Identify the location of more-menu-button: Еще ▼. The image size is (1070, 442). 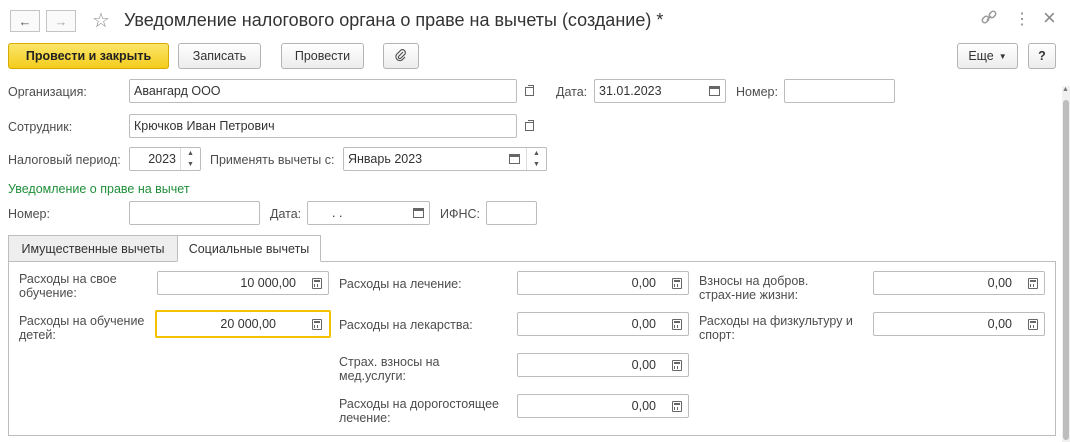
(987, 56).